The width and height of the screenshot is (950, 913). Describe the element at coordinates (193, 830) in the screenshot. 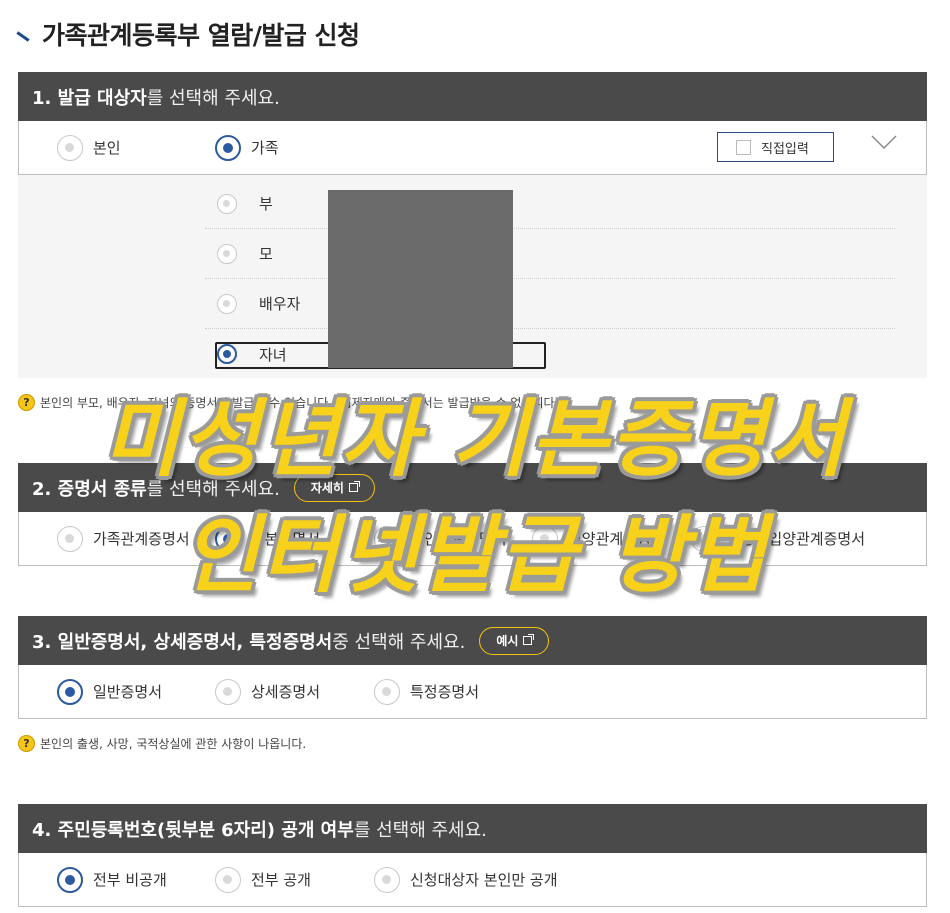

I see `section4-title: 4. 주민등록번호(뒷부분 6자리) 공개 여부` at that location.